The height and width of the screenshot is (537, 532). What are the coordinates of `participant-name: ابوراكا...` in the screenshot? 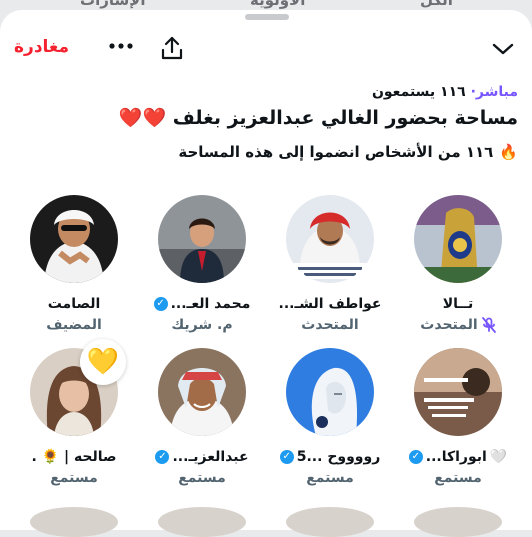 It's located at (456, 457).